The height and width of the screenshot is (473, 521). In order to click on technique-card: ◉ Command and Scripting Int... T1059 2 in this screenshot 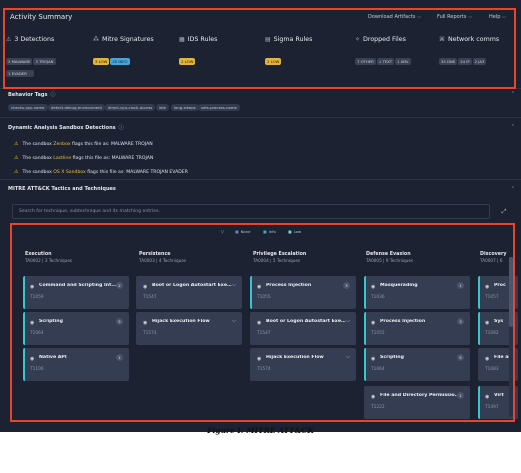, I will do `click(76, 292)`.